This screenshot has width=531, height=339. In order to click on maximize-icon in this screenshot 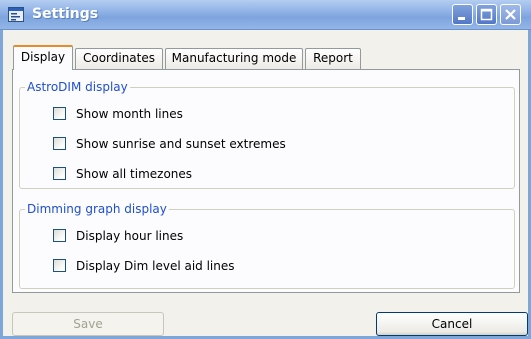, I will do `click(486, 14)`.